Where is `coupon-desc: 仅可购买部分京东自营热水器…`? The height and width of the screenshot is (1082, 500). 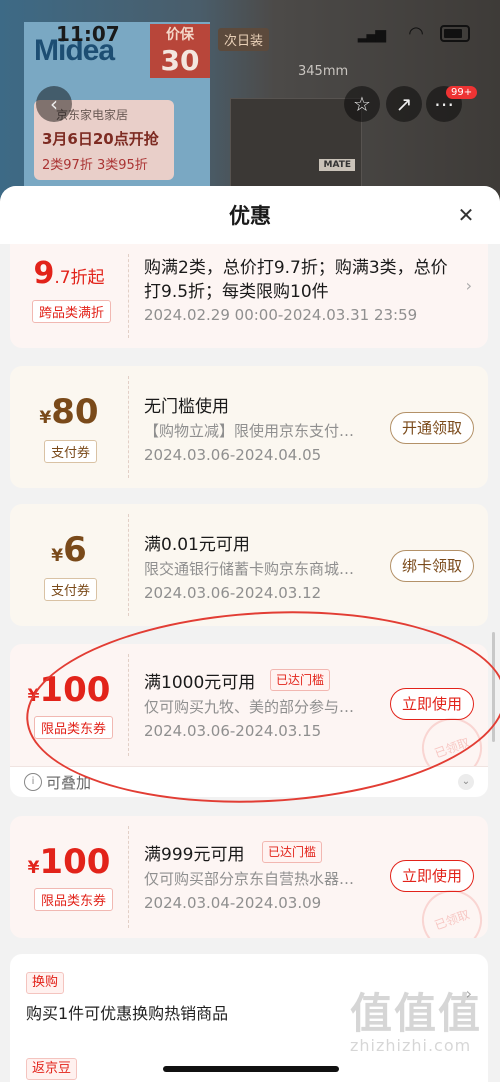 coupon-desc: 仅可购买部分京东自营热水器… is located at coordinates (249, 879).